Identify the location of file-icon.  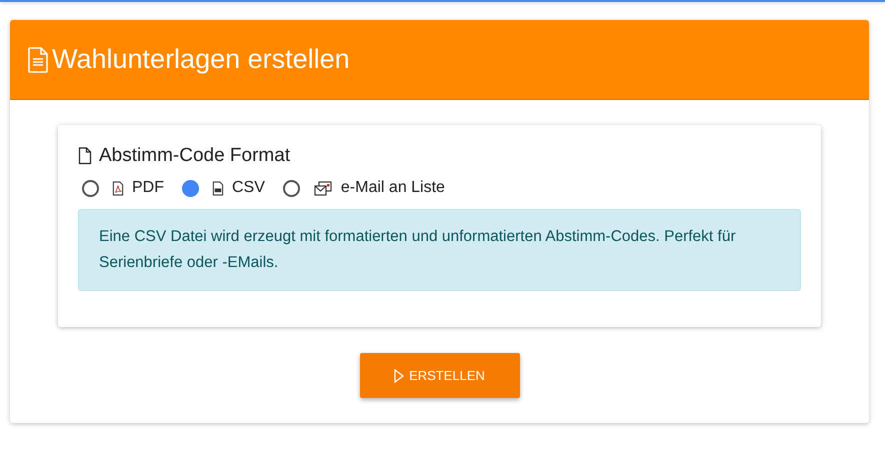
(85, 156).